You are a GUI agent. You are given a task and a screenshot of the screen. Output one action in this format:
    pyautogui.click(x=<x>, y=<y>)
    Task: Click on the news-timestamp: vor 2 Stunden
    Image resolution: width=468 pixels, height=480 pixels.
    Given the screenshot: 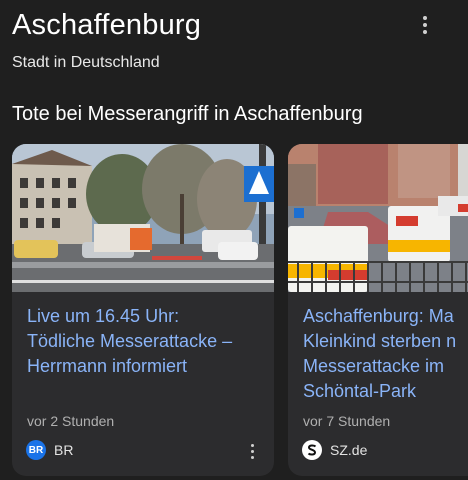 What is the action you would take?
    pyautogui.click(x=71, y=421)
    